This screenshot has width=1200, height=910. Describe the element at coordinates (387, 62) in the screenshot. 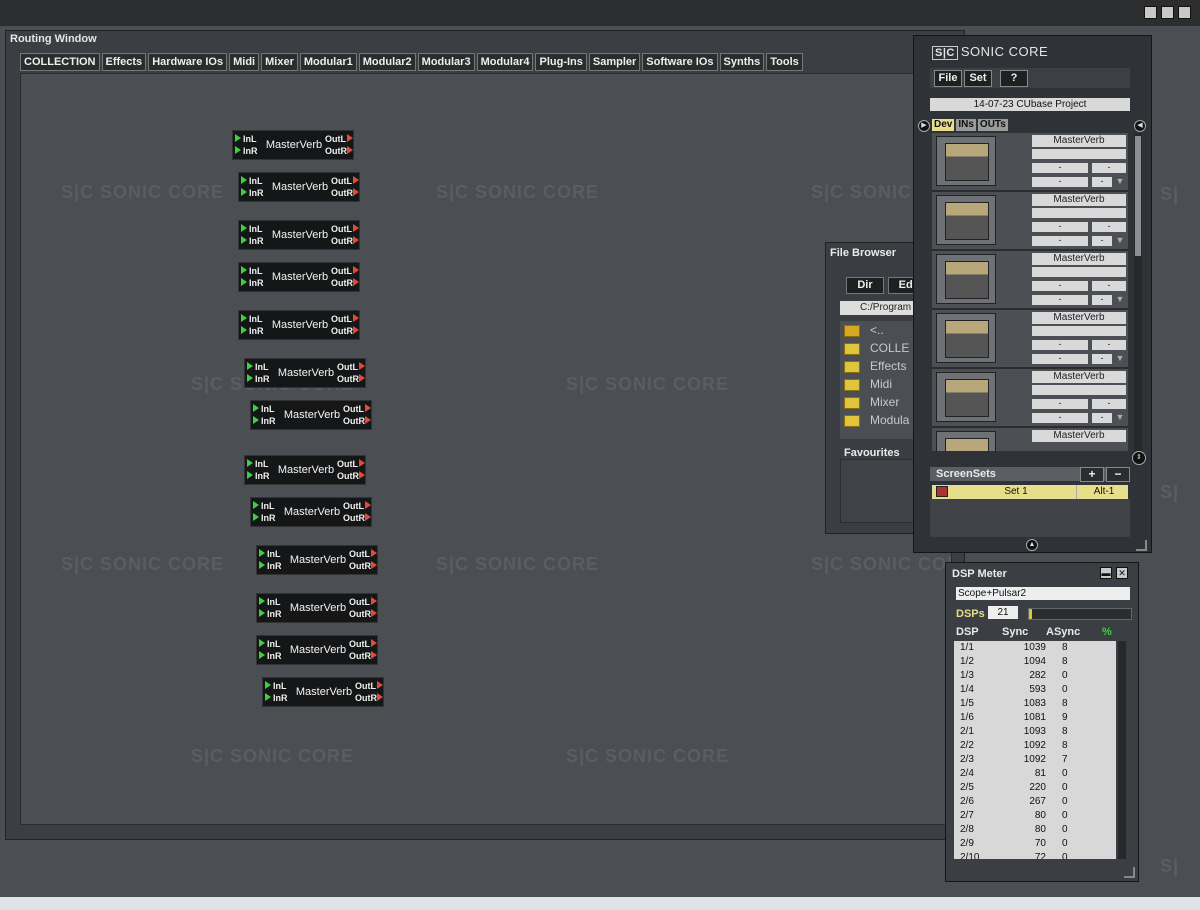

I see `tab-modular2: Modular2` at that location.